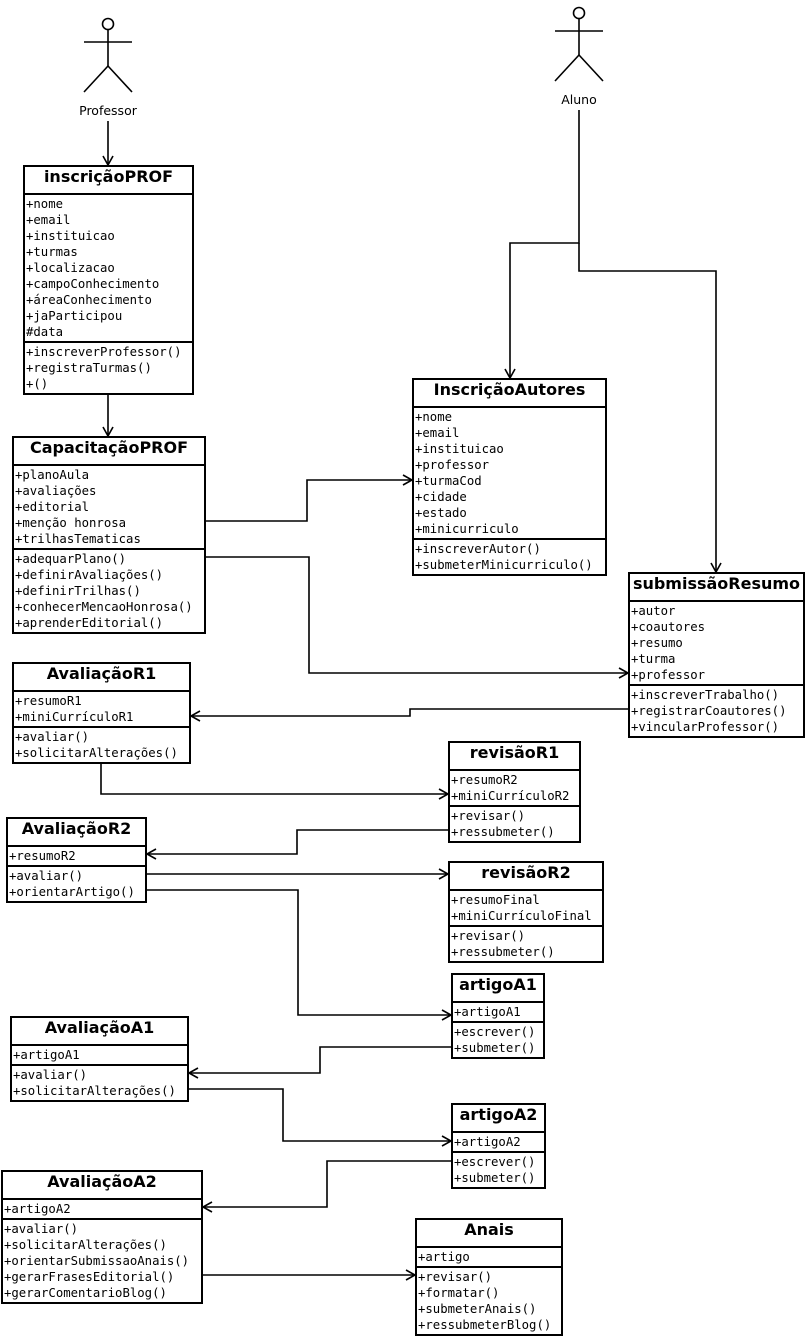  What do you see at coordinates (93, 284) in the screenshot?
I see `attribute: +campoConhecimento` at bounding box center [93, 284].